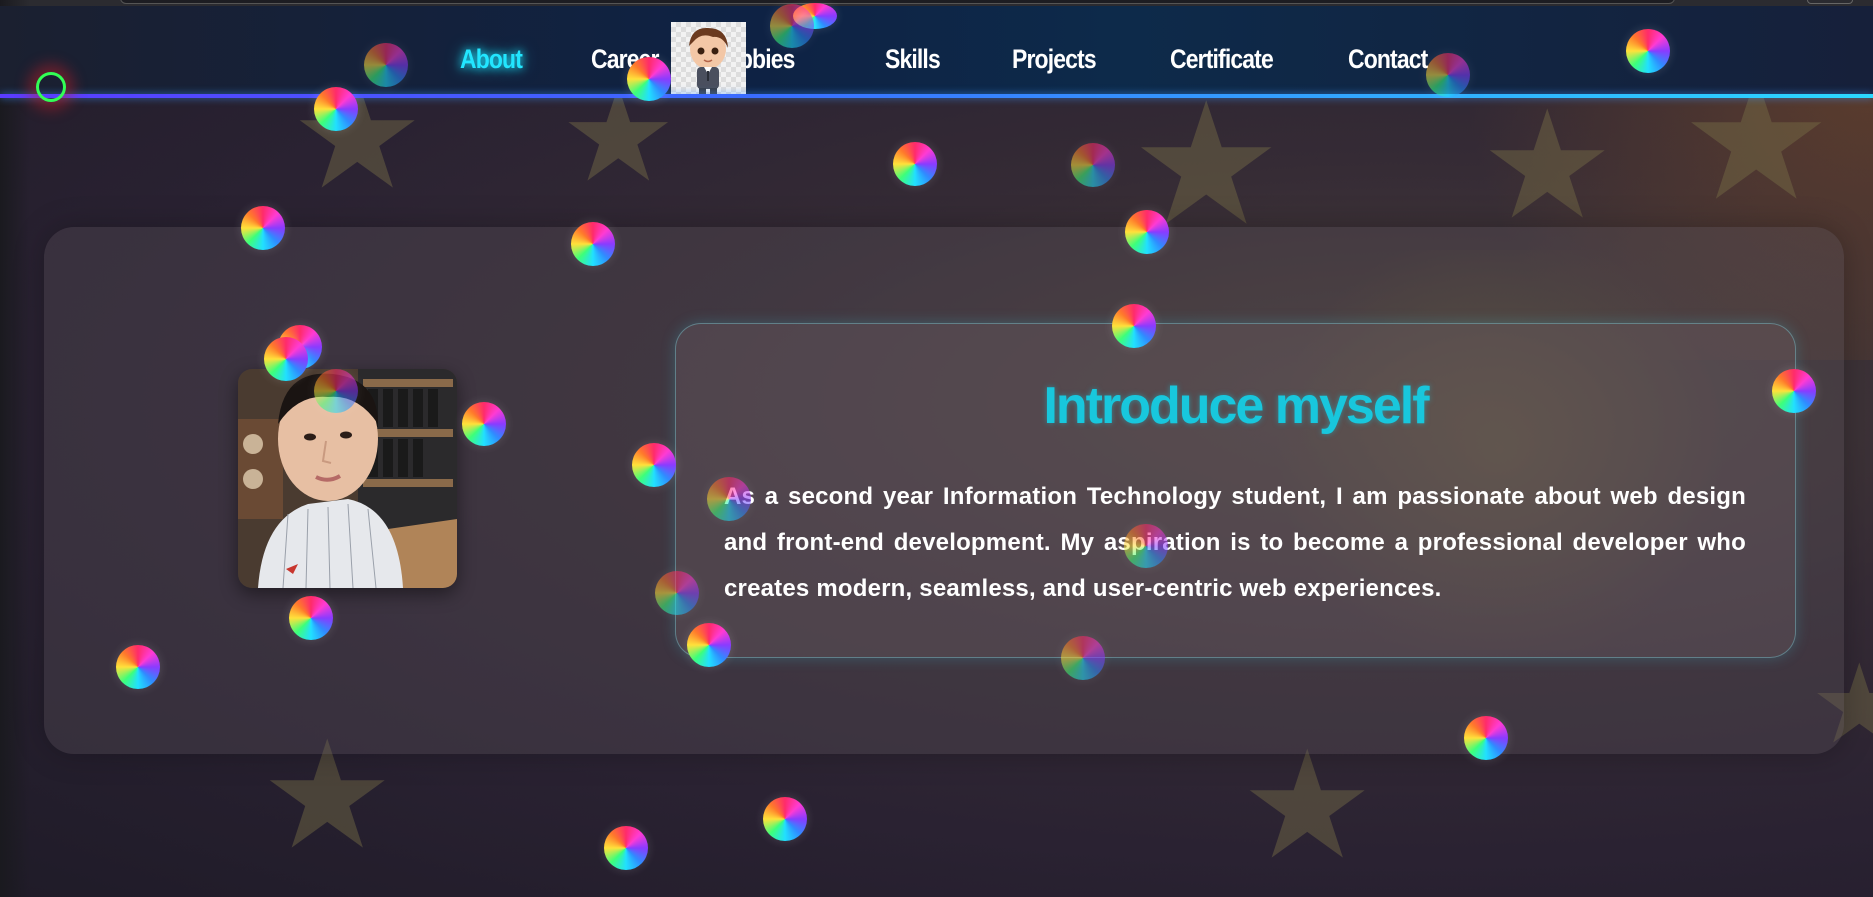 The height and width of the screenshot is (897, 1873). Describe the element at coordinates (913, 59) in the screenshot. I see `nav-item-skills: Skills` at that location.